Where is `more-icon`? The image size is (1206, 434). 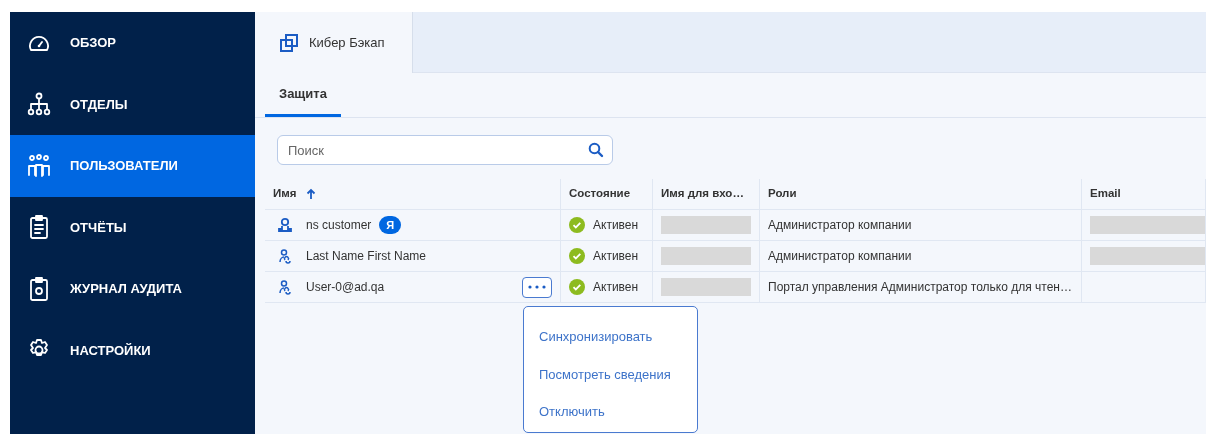 more-icon is located at coordinates (537, 287).